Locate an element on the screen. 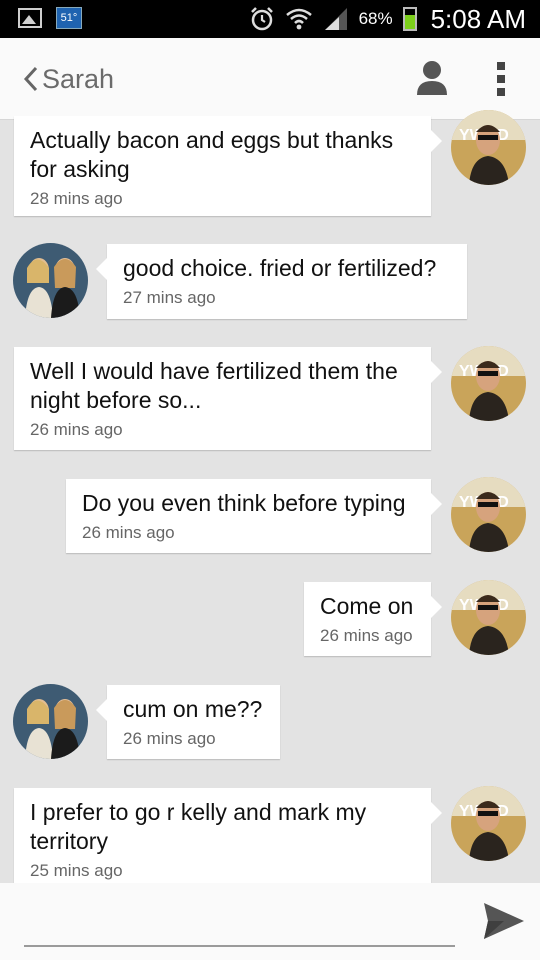  status-bar: 51° 68% 5:08 AM is located at coordinates (270, 19).